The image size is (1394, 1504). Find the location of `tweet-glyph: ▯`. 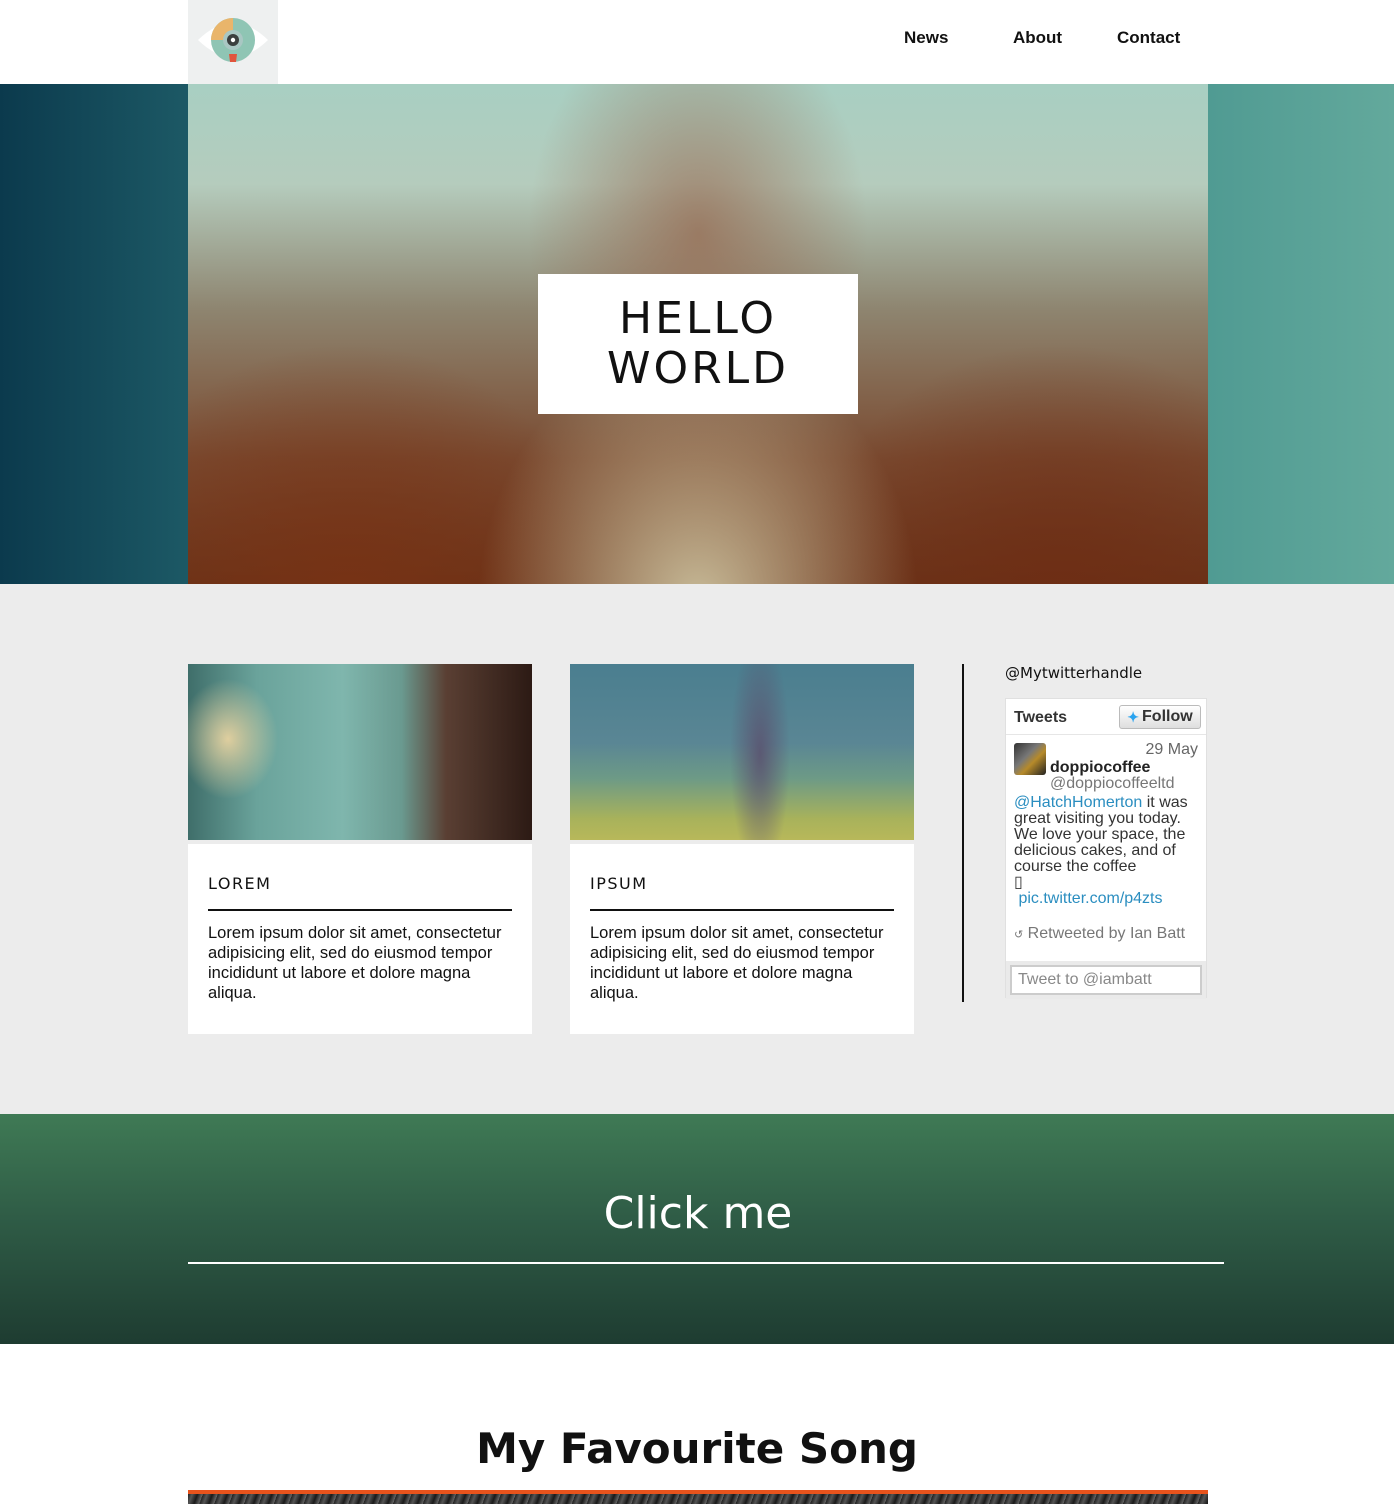

tweet-glyph: ▯ is located at coordinates (1018, 882).